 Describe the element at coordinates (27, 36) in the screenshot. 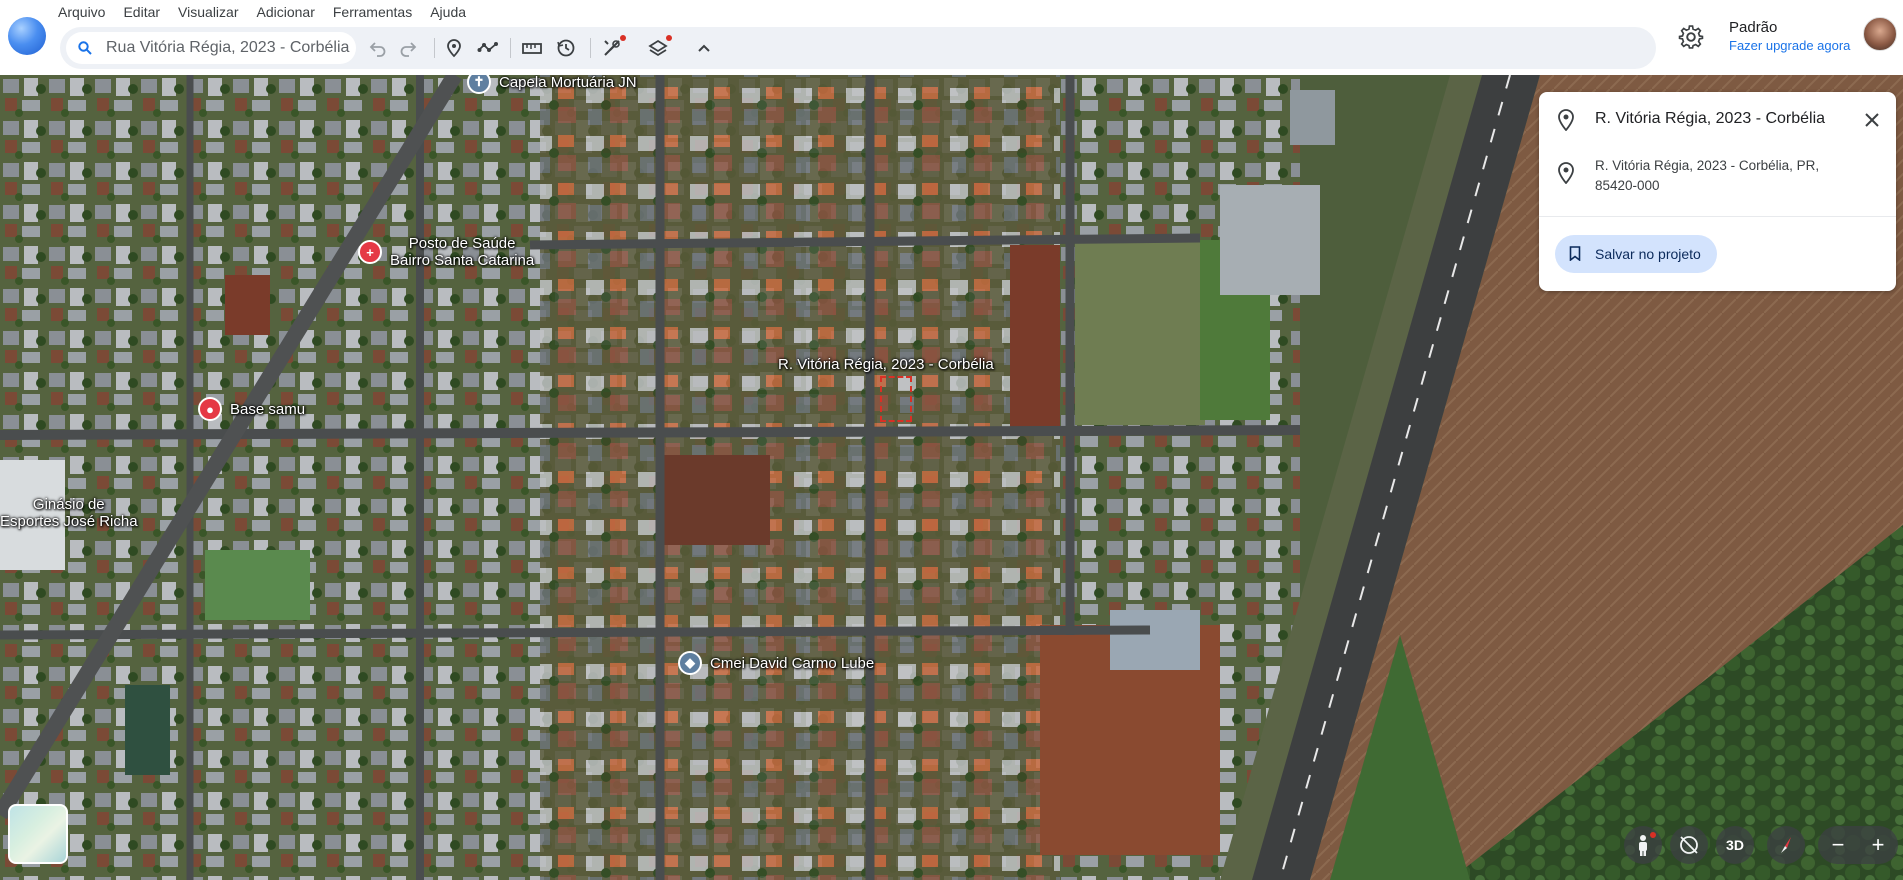

I see `earth-logo-icon` at that location.